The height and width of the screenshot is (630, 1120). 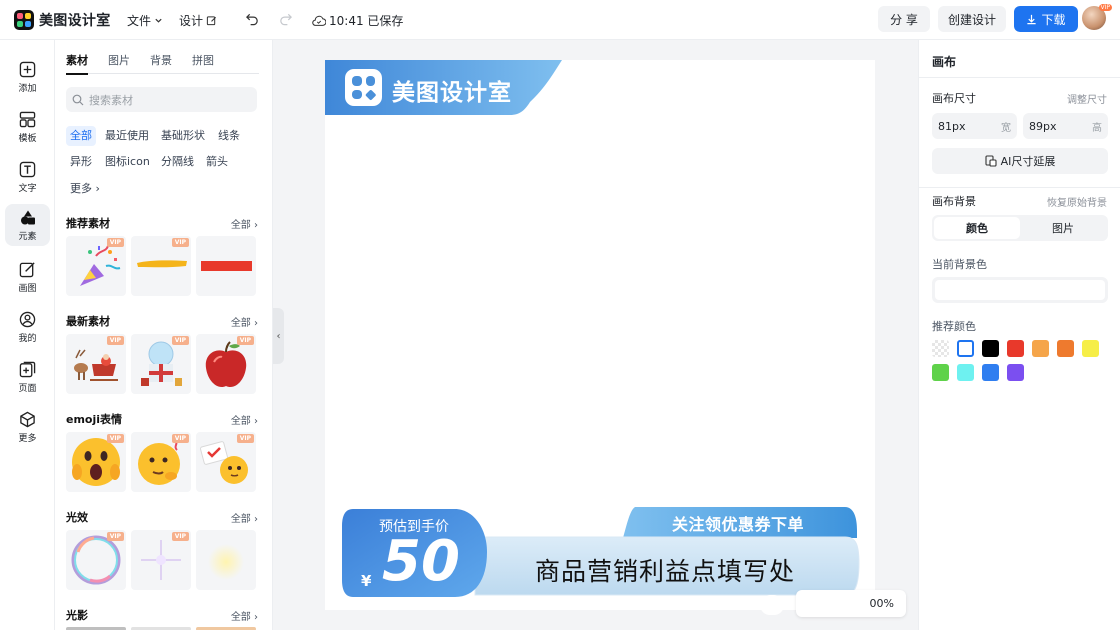 What do you see at coordinates (560, 20) in the screenshot?
I see `top-bar: 美图设计室 文件 设计 10:41 已保存 分 享 创建设计 下载 VIP` at bounding box center [560, 20].